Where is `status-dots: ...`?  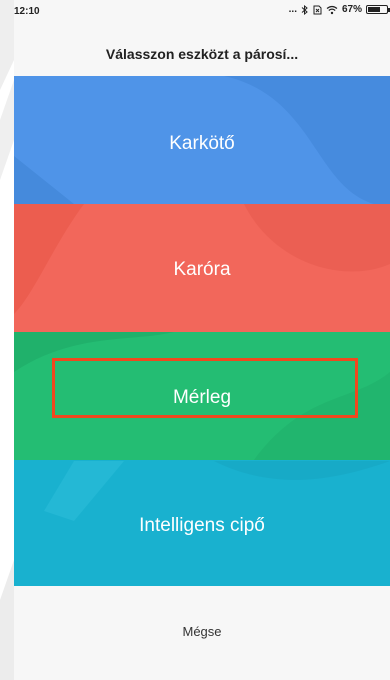
status-dots: ... is located at coordinates (292, 9).